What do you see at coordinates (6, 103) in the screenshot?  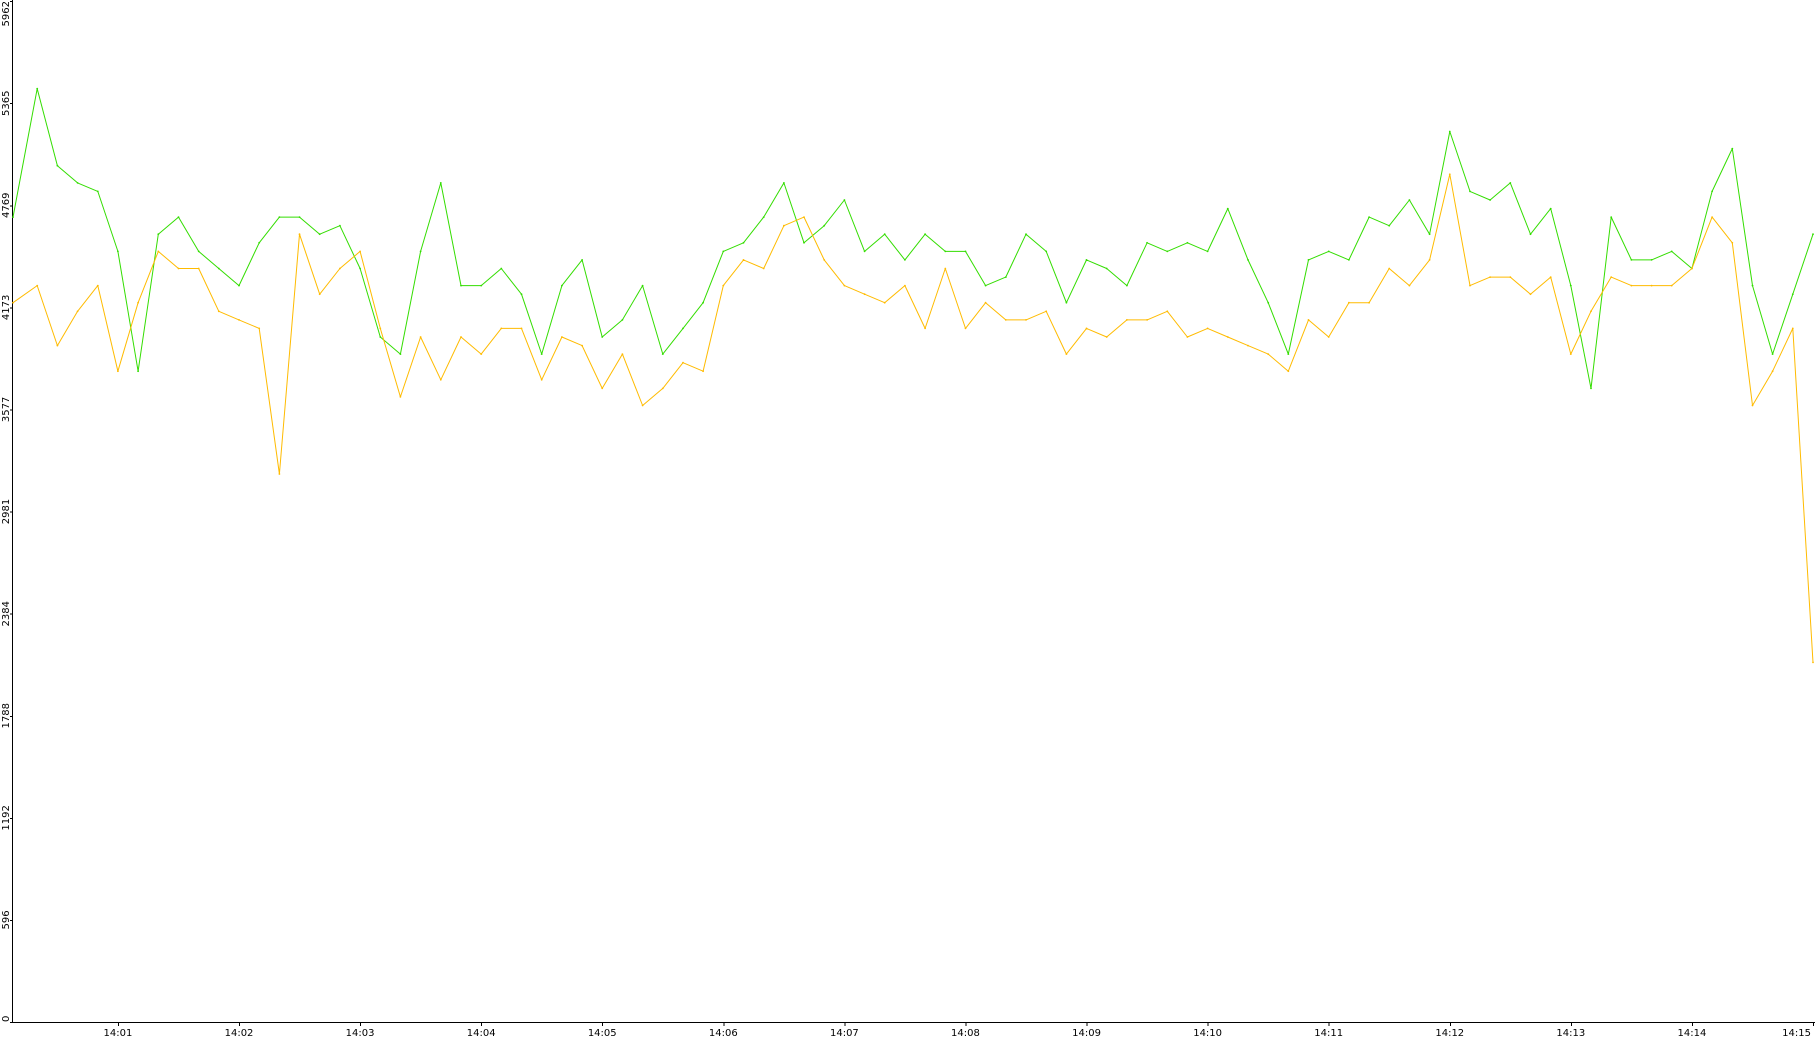 I see `y-tick-label: 5365` at bounding box center [6, 103].